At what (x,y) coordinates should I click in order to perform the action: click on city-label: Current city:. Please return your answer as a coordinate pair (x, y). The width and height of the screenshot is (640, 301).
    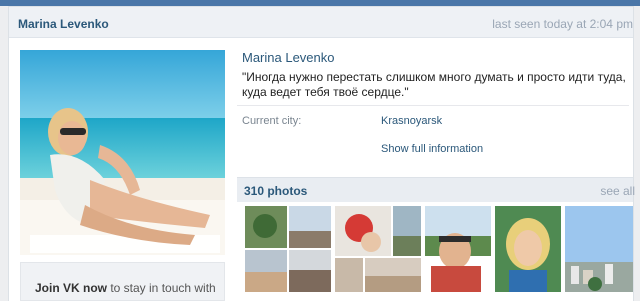
    Looking at the image, I should click on (272, 121).